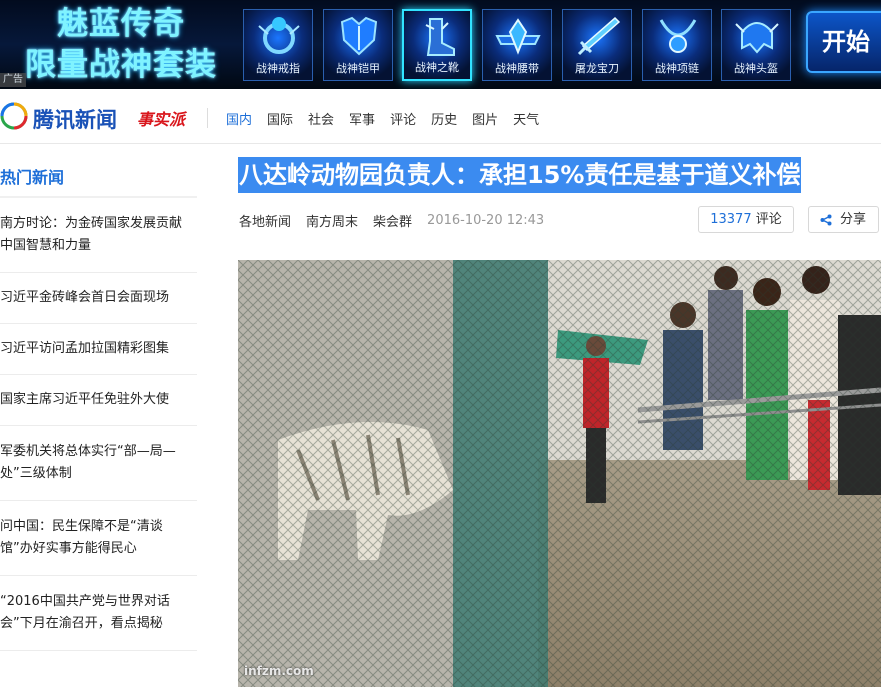 The width and height of the screenshot is (881, 687). I want to click on ad-item-label: 战神之靴, so click(437, 67).